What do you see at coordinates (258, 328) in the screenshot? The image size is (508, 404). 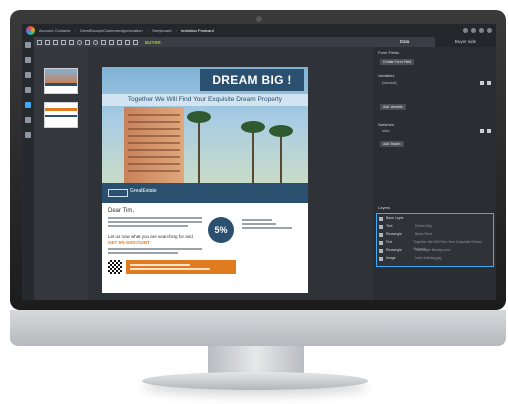 I see `monitor-chin` at bounding box center [258, 328].